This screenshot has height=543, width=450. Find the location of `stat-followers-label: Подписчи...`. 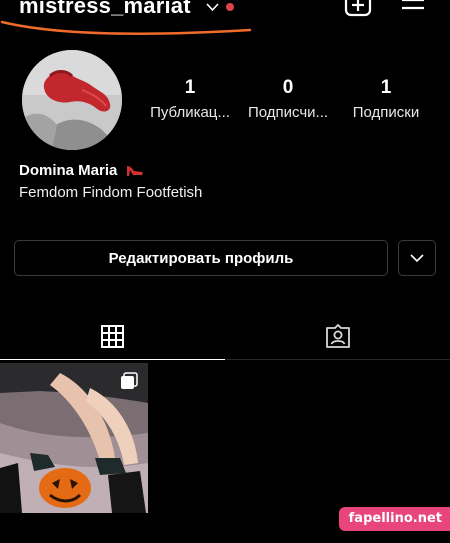

stat-followers-label: Подписчи... is located at coordinates (288, 112).